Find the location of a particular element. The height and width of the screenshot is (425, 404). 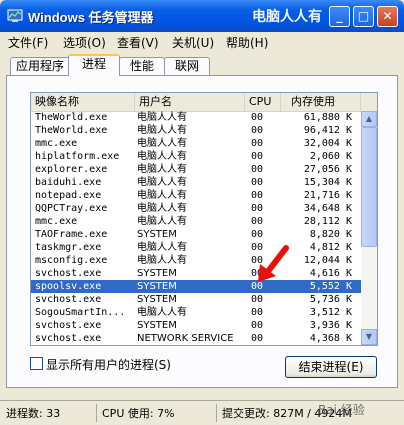

table-row: SogouSmartIn... 电脑人人有 00 3,512 K is located at coordinates (196, 312).